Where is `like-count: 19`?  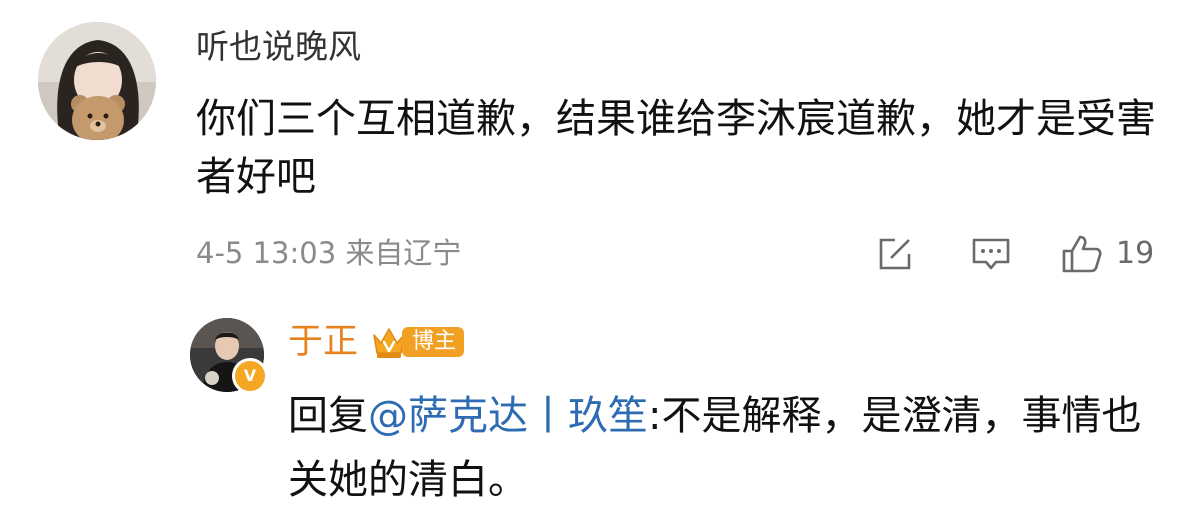
like-count: 19 is located at coordinates (1135, 253).